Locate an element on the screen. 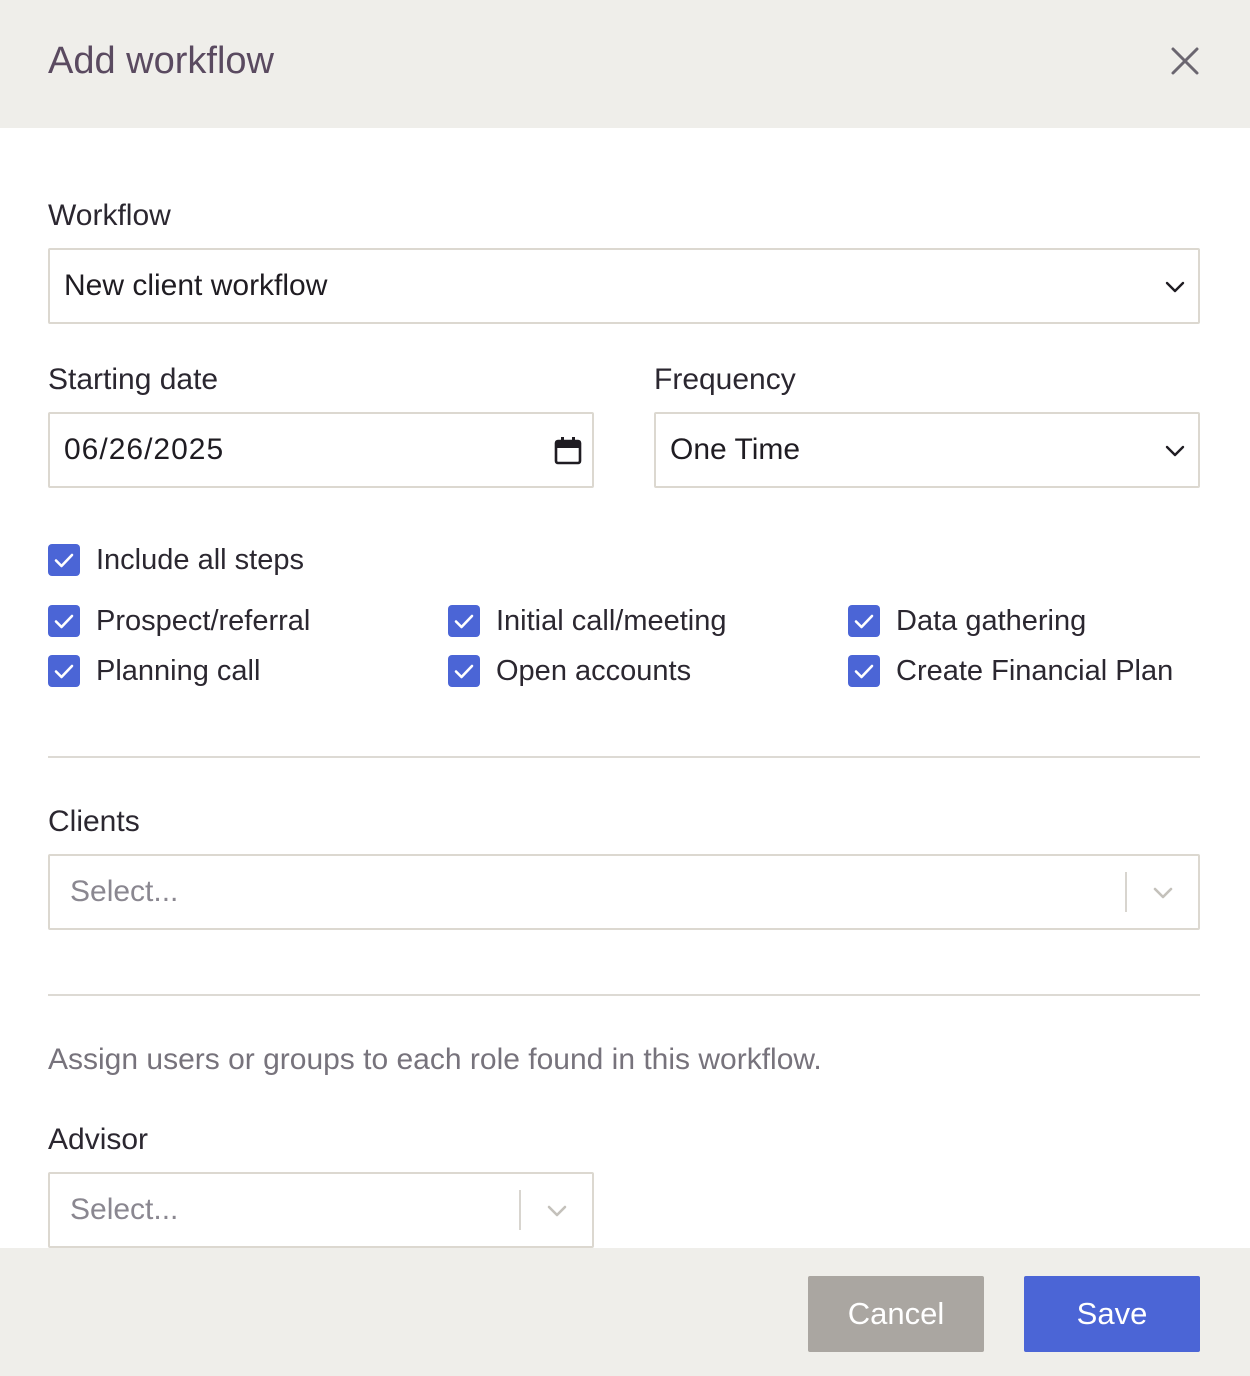 The height and width of the screenshot is (1376, 1250). step-label-prospect-referral: Prospect/referral is located at coordinates (203, 621).